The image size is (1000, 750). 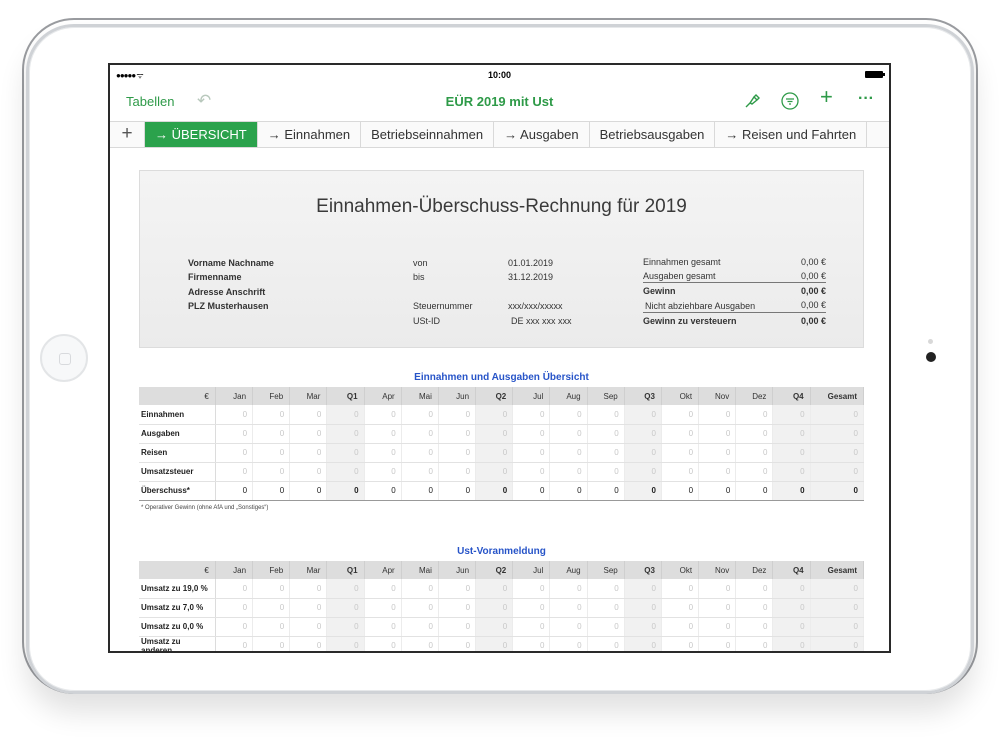 I want to click on row-label: Ausgaben, so click(x=177, y=434).